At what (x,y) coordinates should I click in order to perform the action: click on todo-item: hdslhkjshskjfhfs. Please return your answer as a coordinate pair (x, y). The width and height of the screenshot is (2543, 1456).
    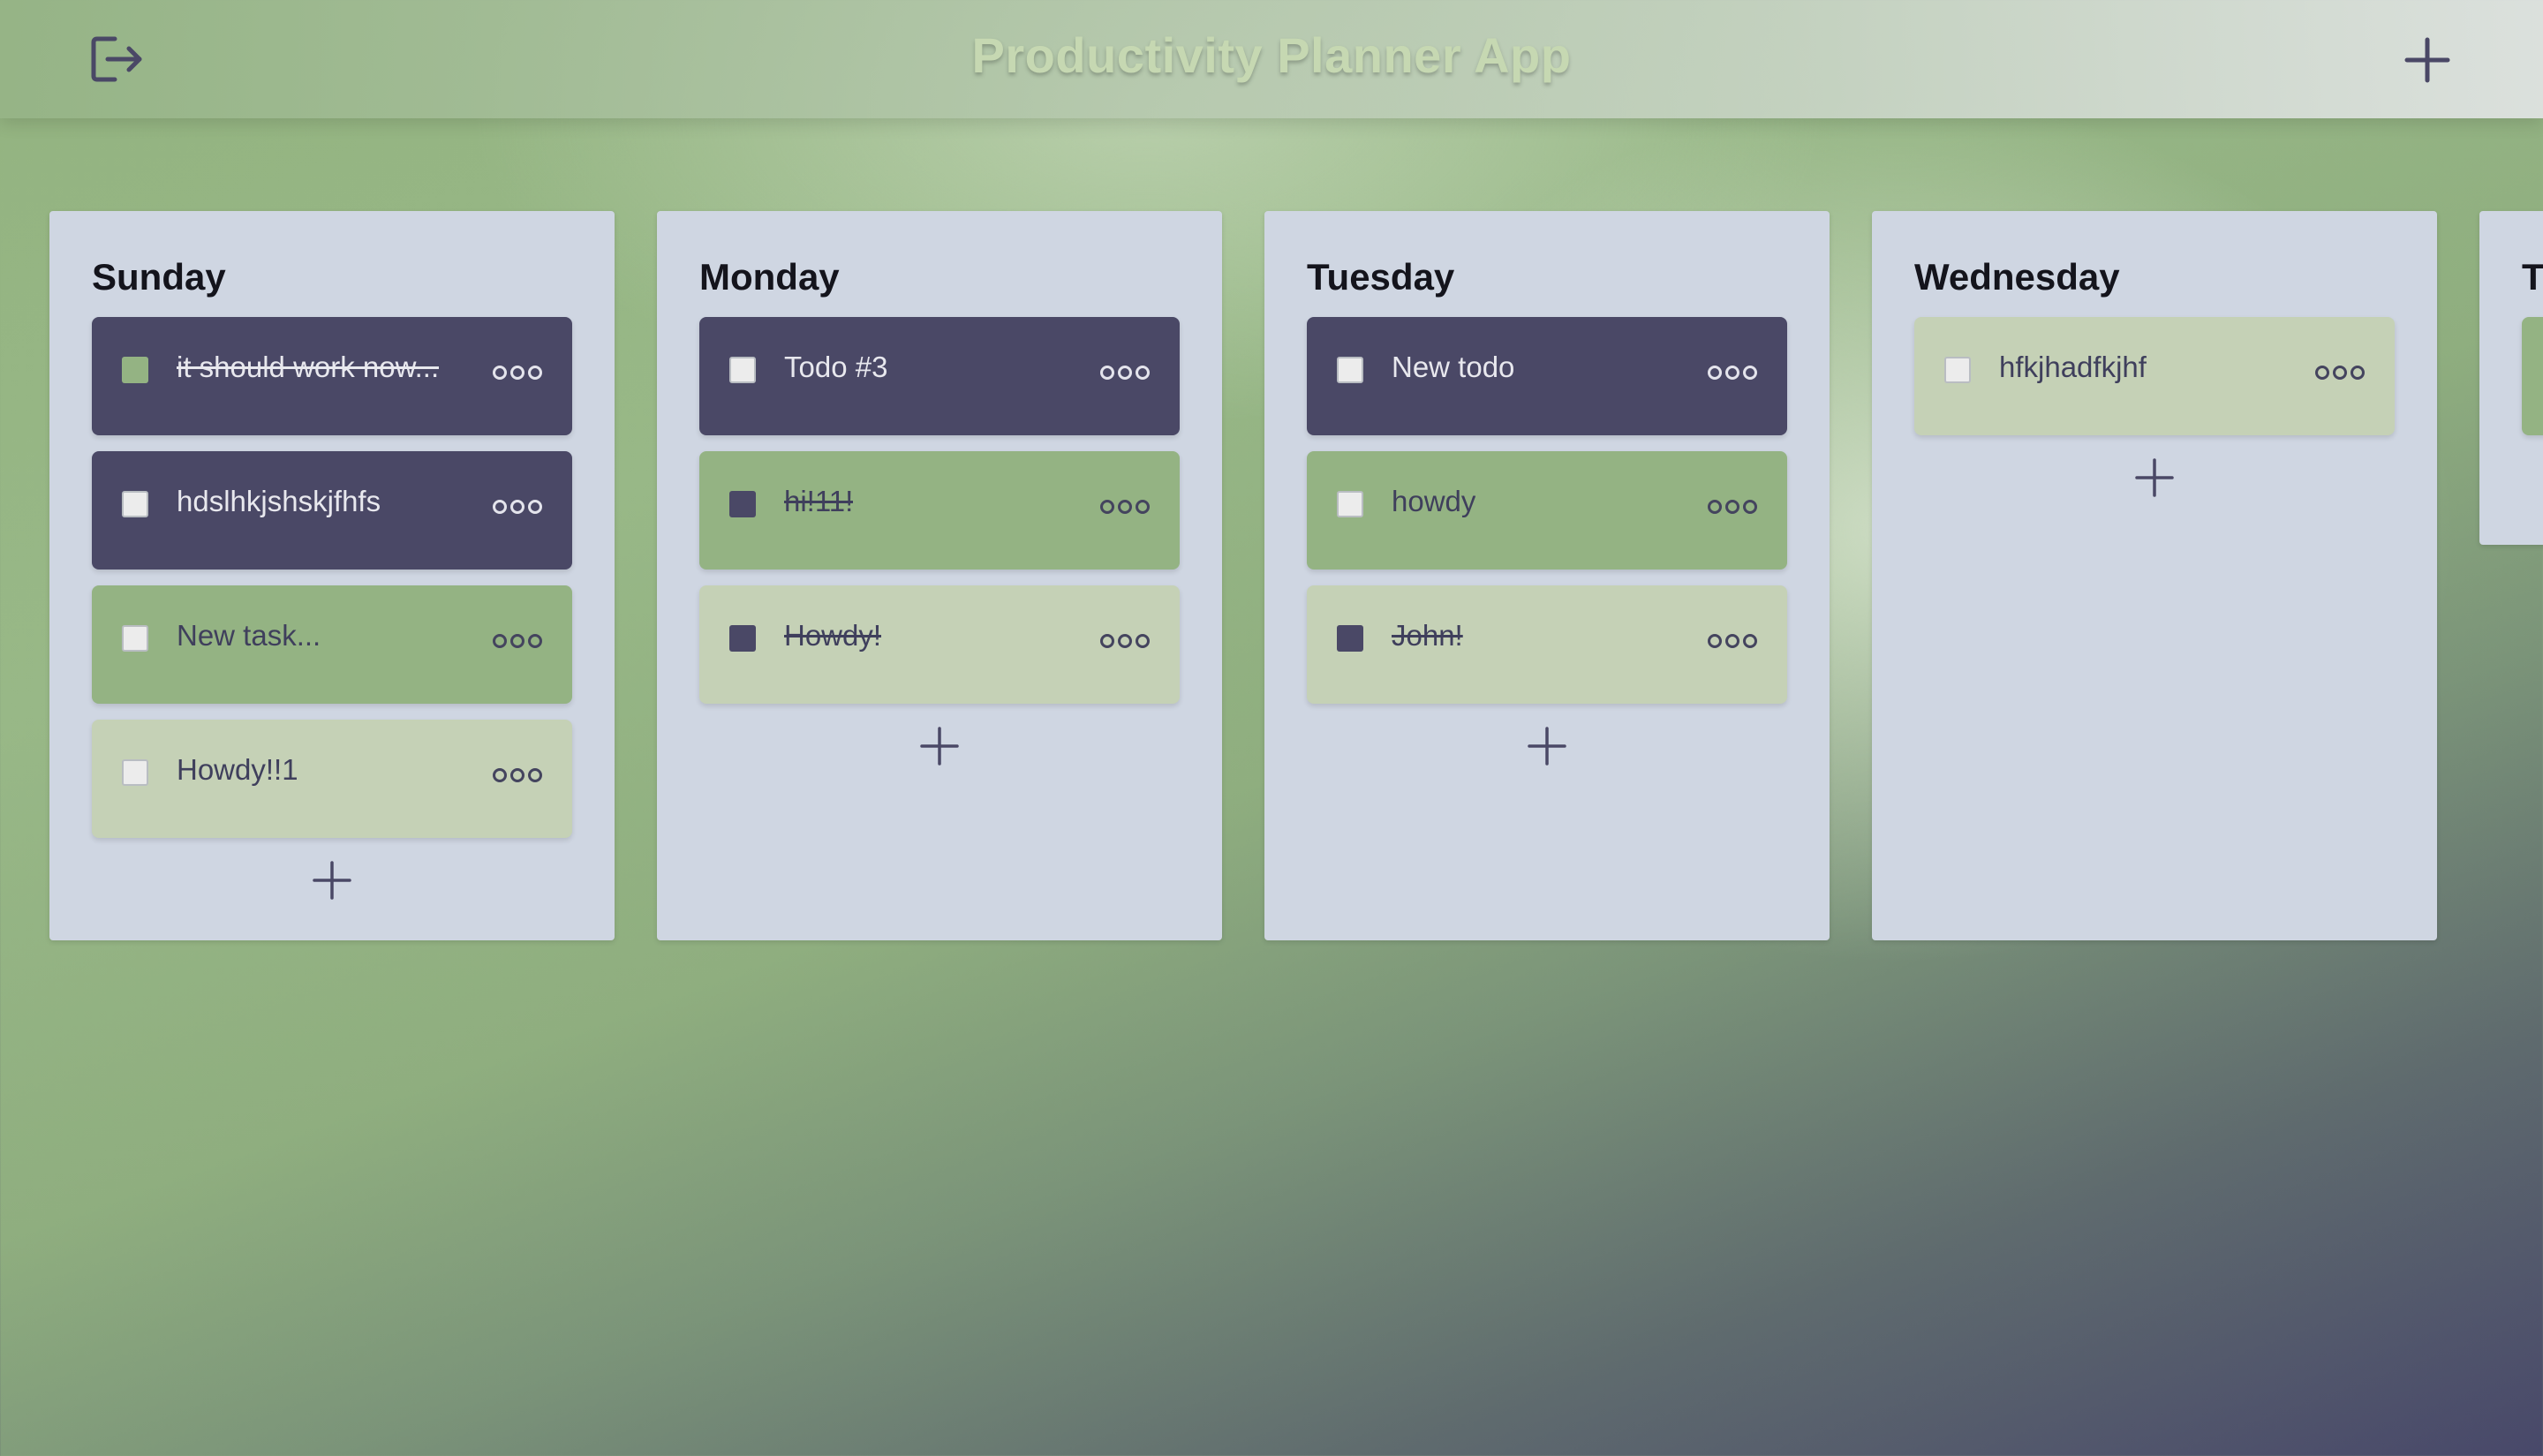
    Looking at the image, I should click on (332, 510).